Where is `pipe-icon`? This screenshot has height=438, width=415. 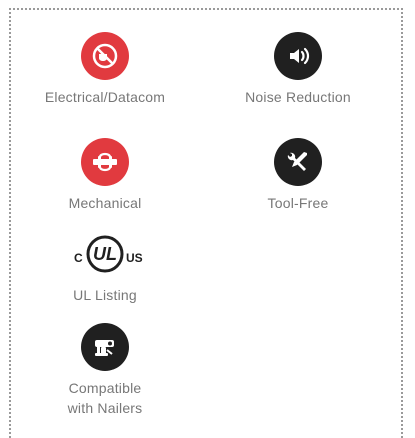
pipe-icon is located at coordinates (105, 162).